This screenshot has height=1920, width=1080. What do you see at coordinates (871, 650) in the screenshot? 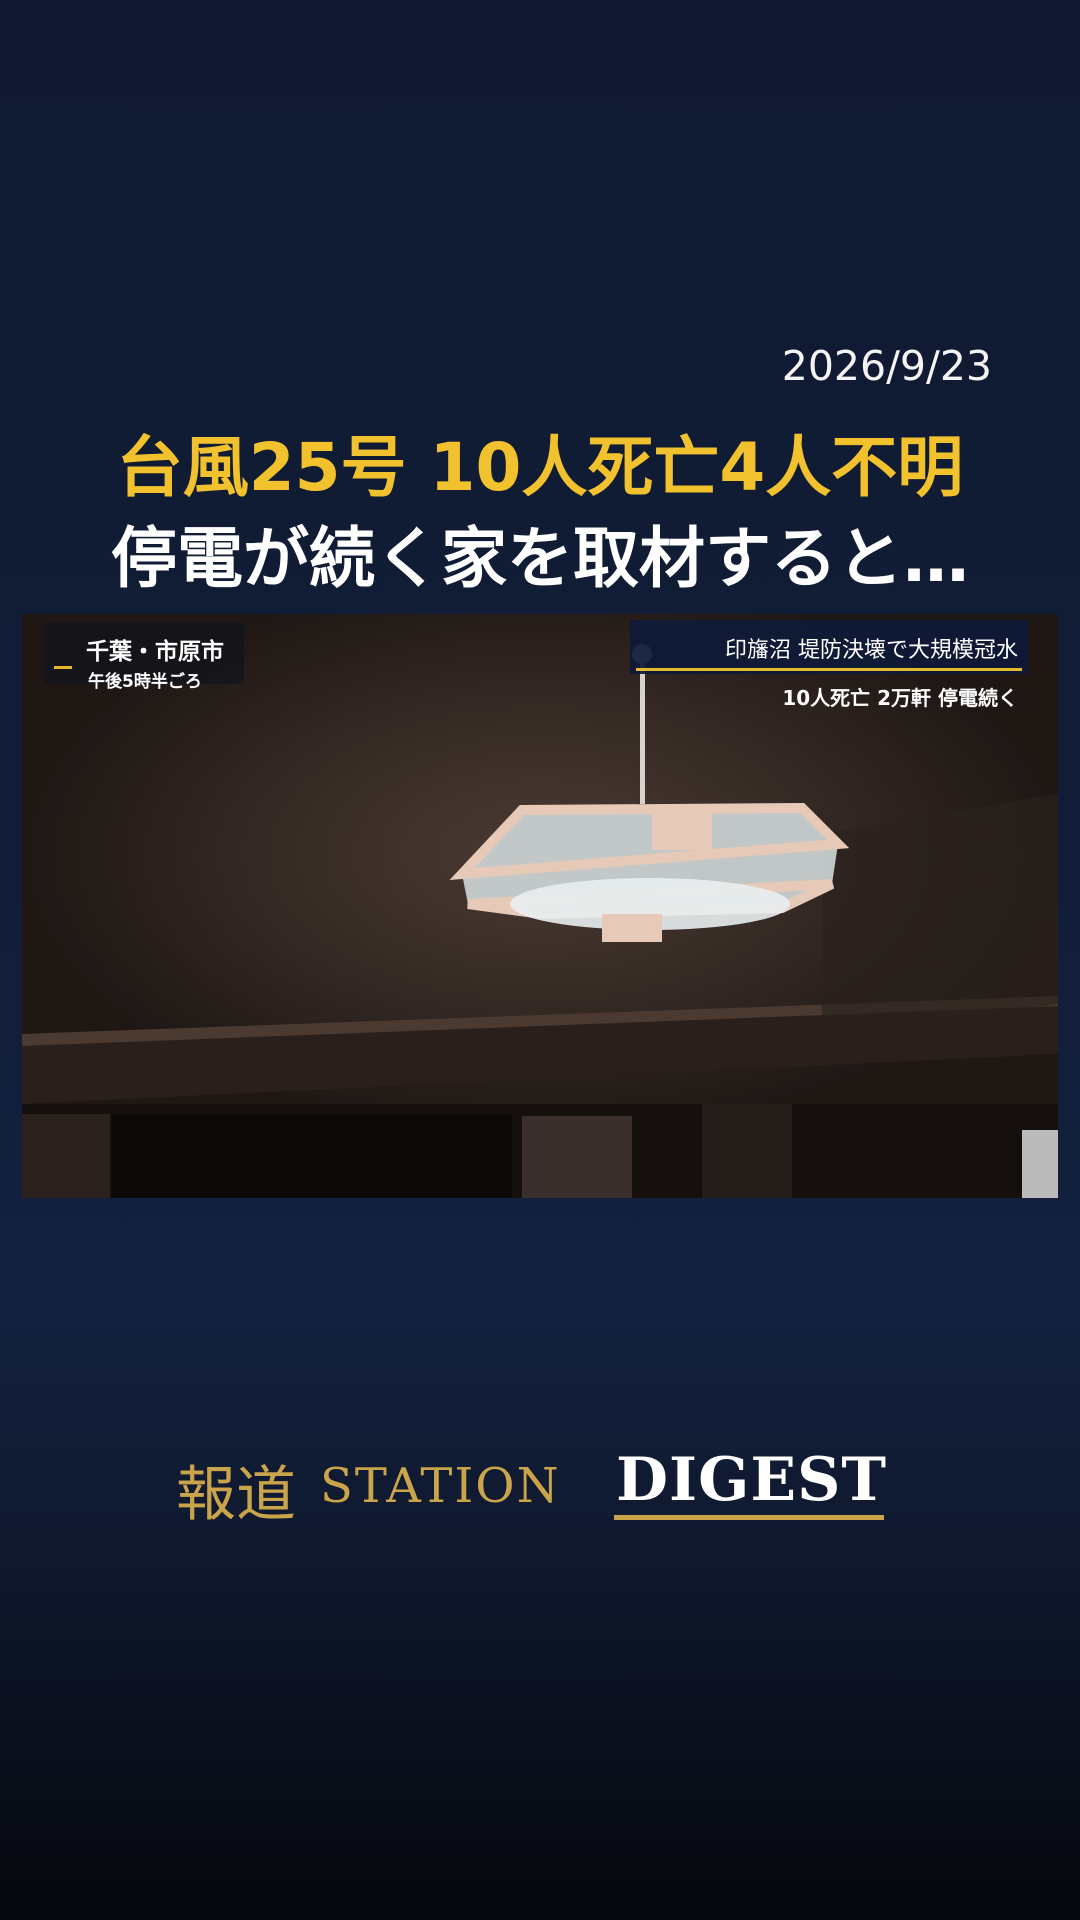
I see `news-ticker-headline: 印旛沼 堤防決壊で大規模冠水` at bounding box center [871, 650].